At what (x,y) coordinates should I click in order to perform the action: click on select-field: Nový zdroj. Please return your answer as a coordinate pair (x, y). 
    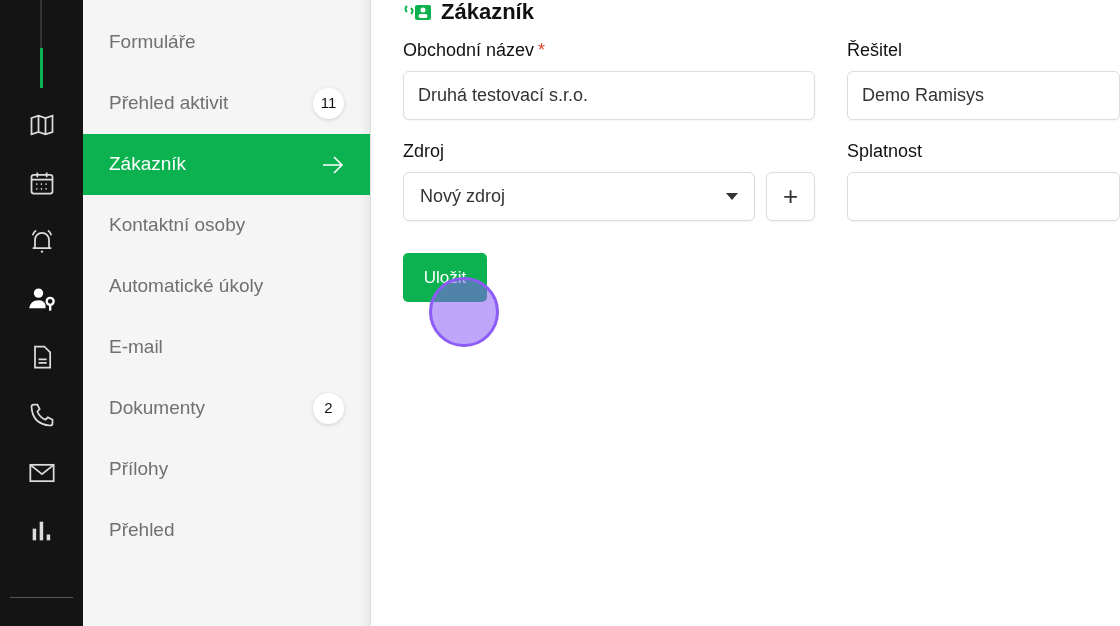
    Looking at the image, I should click on (579, 196).